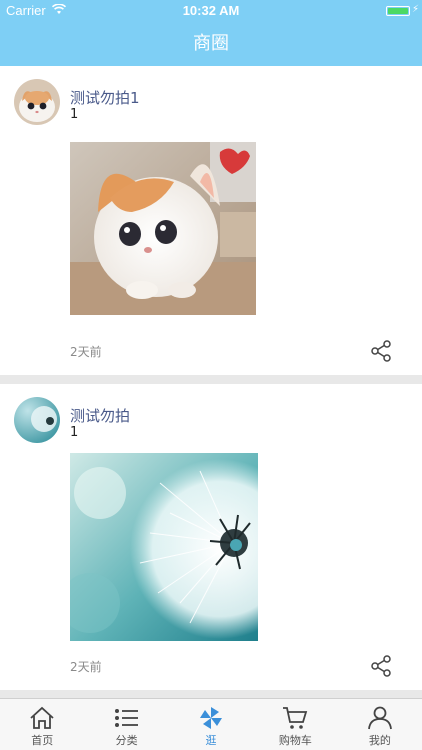 The height and width of the screenshot is (750, 422). What do you see at coordinates (126, 740) in the screenshot?
I see `tab-label: 分类` at bounding box center [126, 740].